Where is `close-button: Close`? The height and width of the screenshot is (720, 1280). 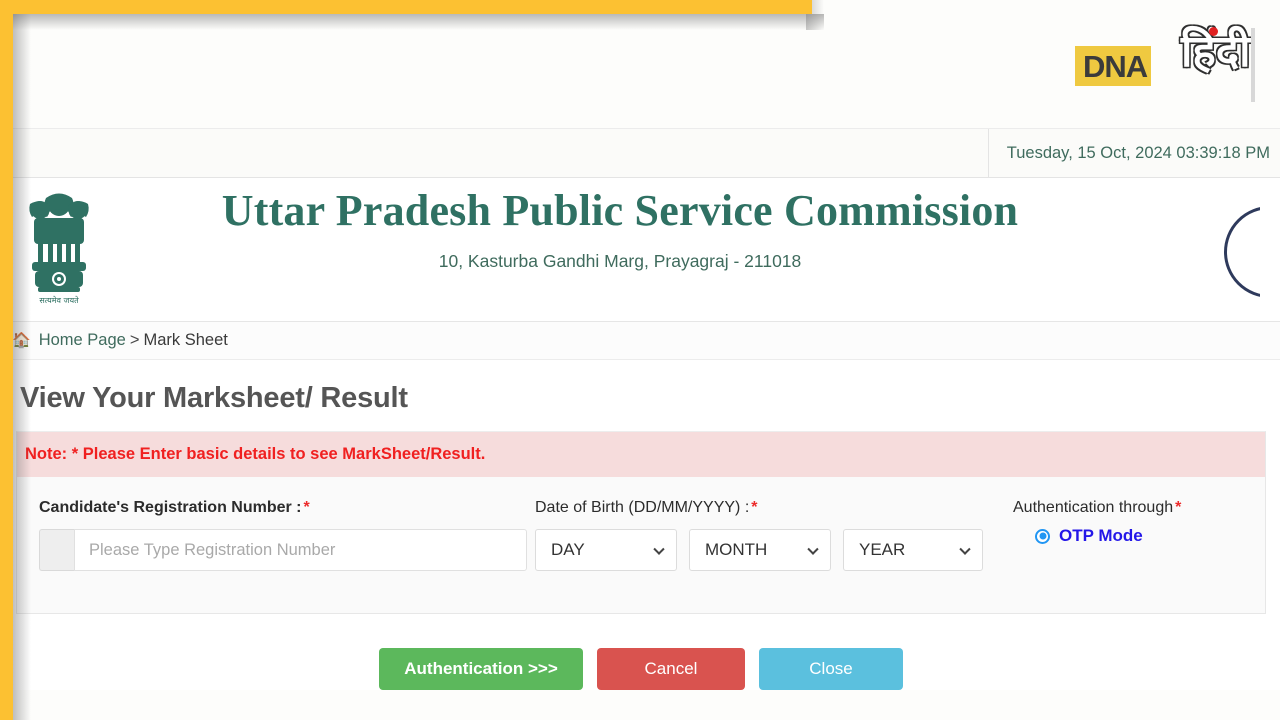 close-button: Close is located at coordinates (831, 669).